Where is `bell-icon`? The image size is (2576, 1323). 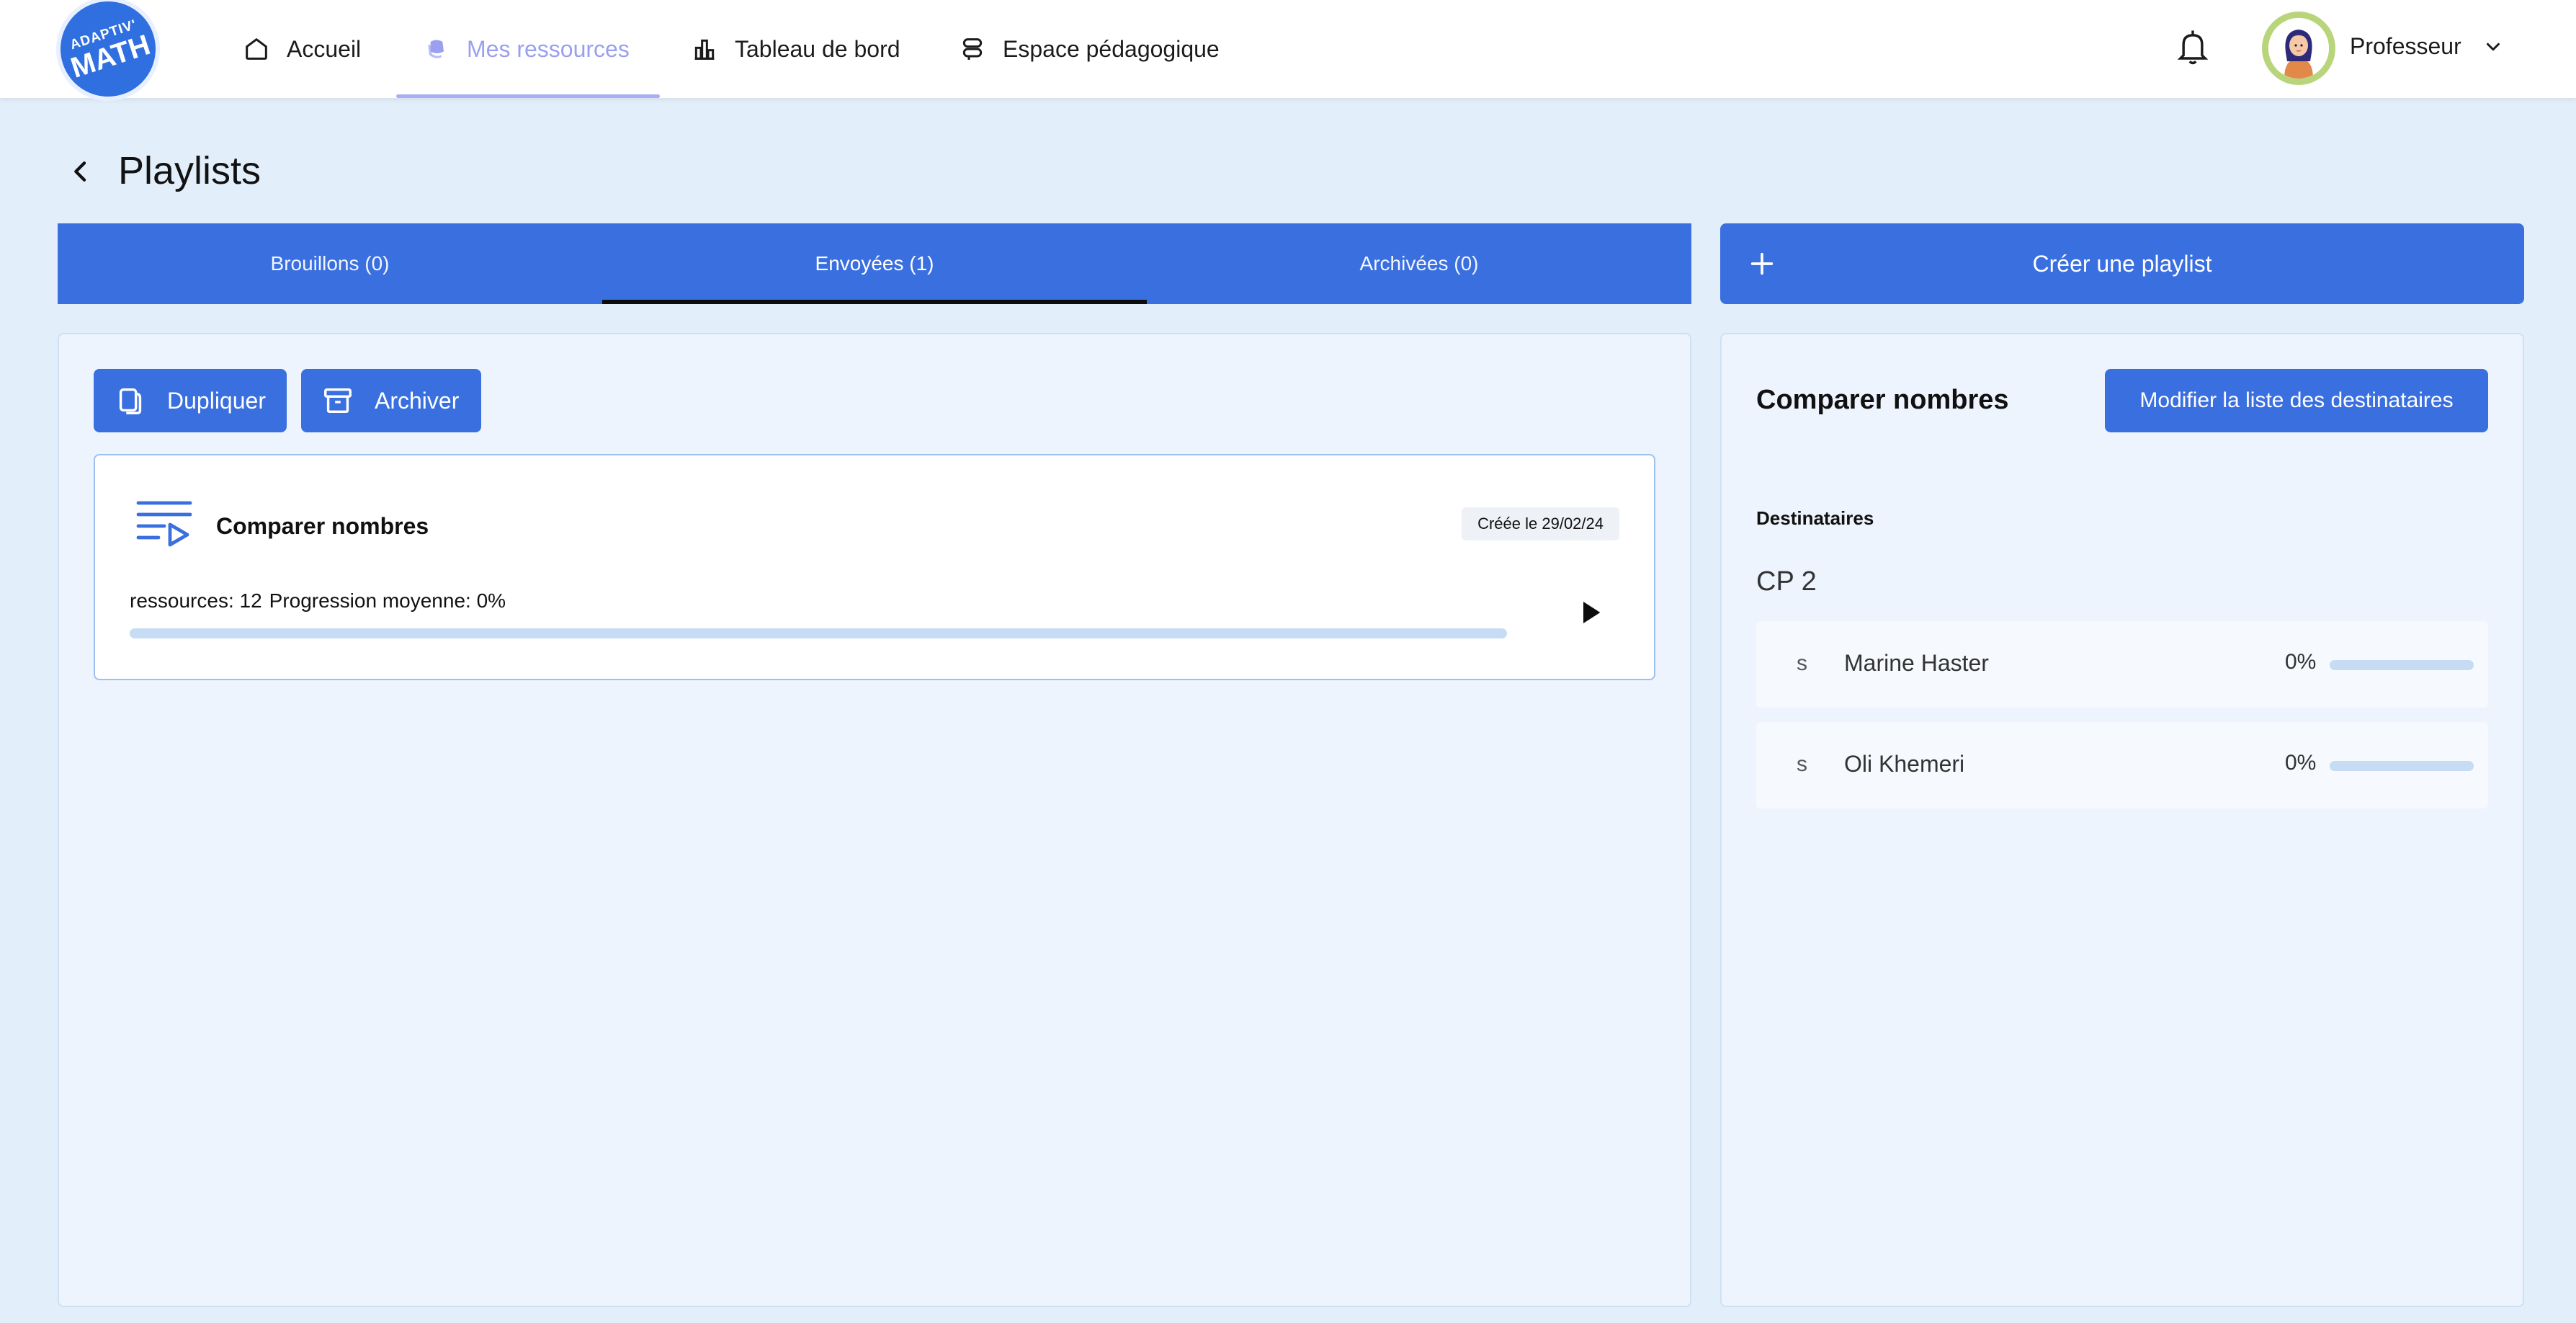
bell-icon is located at coordinates (2192, 47).